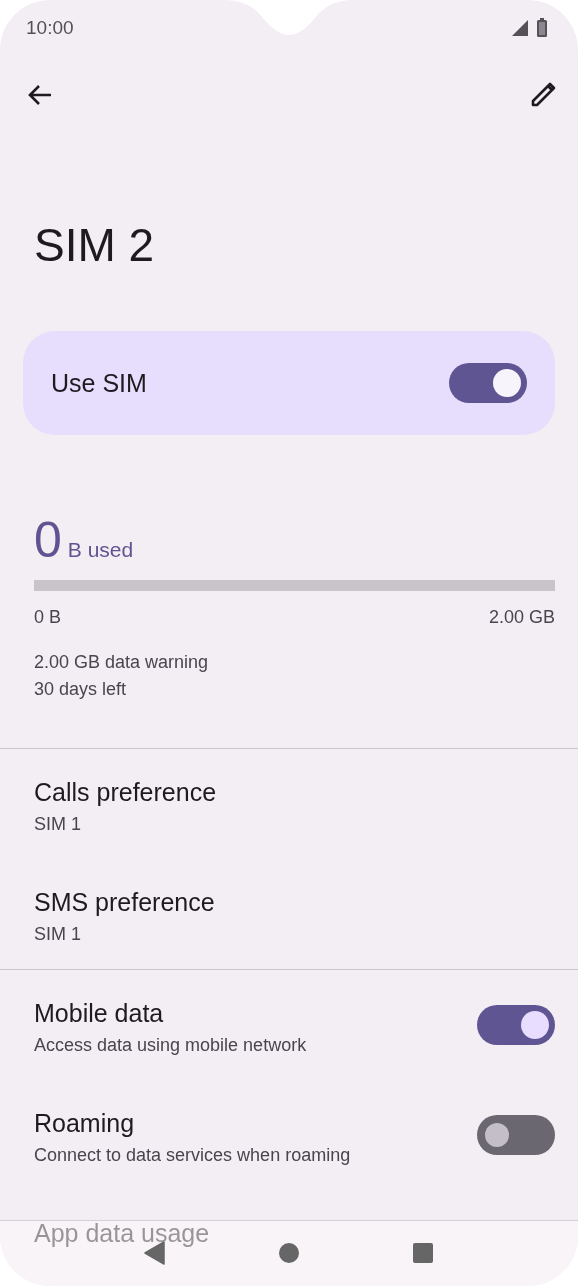  I want to click on item-title: Calls preference, so click(125, 792).